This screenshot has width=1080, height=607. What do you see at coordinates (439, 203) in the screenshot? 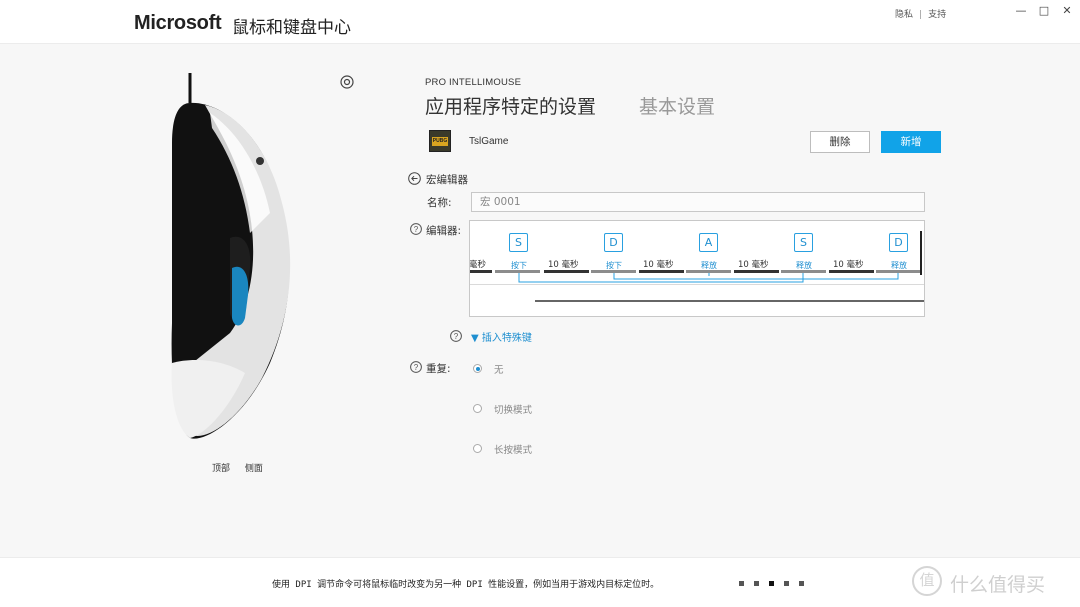
I see `name-label: 名称:` at bounding box center [439, 203].